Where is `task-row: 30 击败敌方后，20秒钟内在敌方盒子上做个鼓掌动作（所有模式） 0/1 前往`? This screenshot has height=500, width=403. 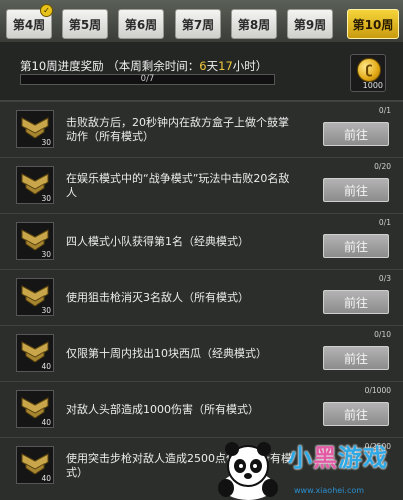 task-row: 30 击败敌方后，20秒钟内在敌方盒子上做个鼓掌动作（所有模式） 0/1 前往 is located at coordinates (201, 129).